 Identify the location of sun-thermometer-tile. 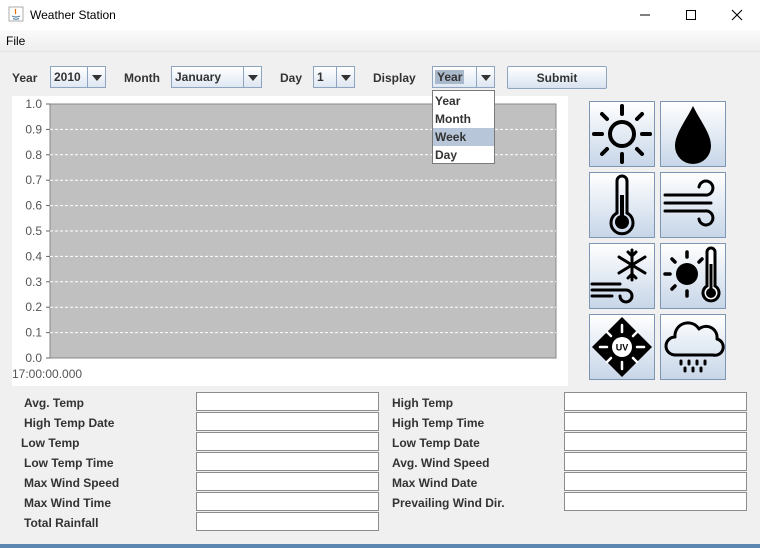
(693, 276).